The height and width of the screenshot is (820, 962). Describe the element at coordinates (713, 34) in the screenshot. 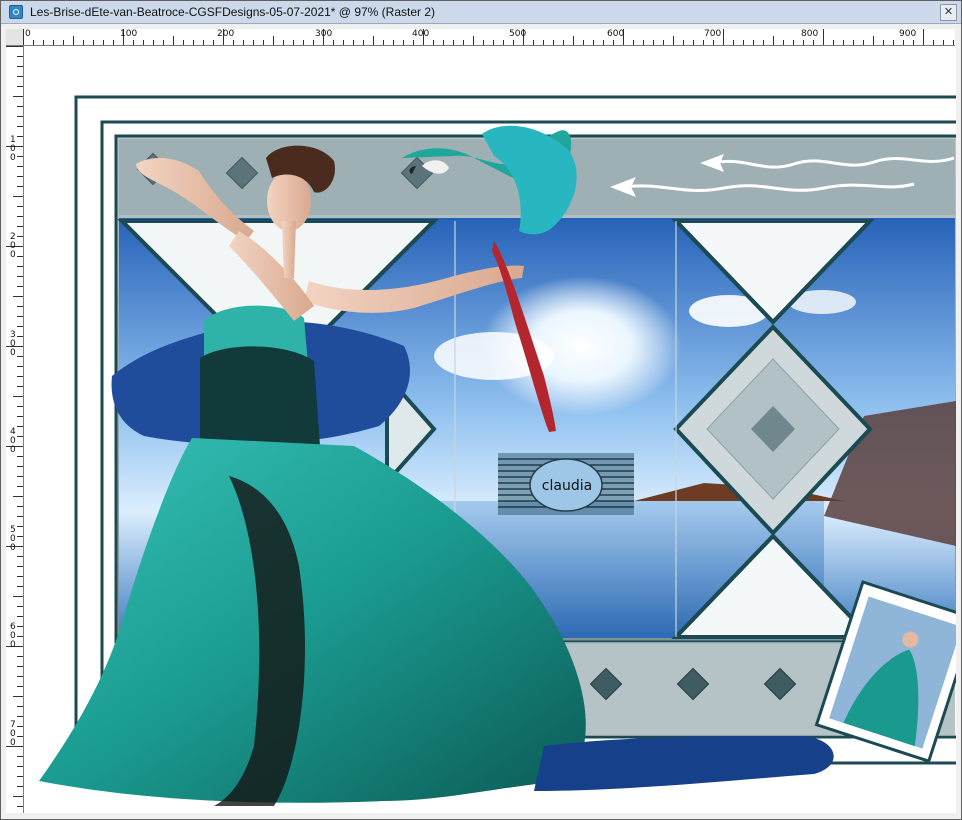

I see `h-ruler-label: 700` at that location.